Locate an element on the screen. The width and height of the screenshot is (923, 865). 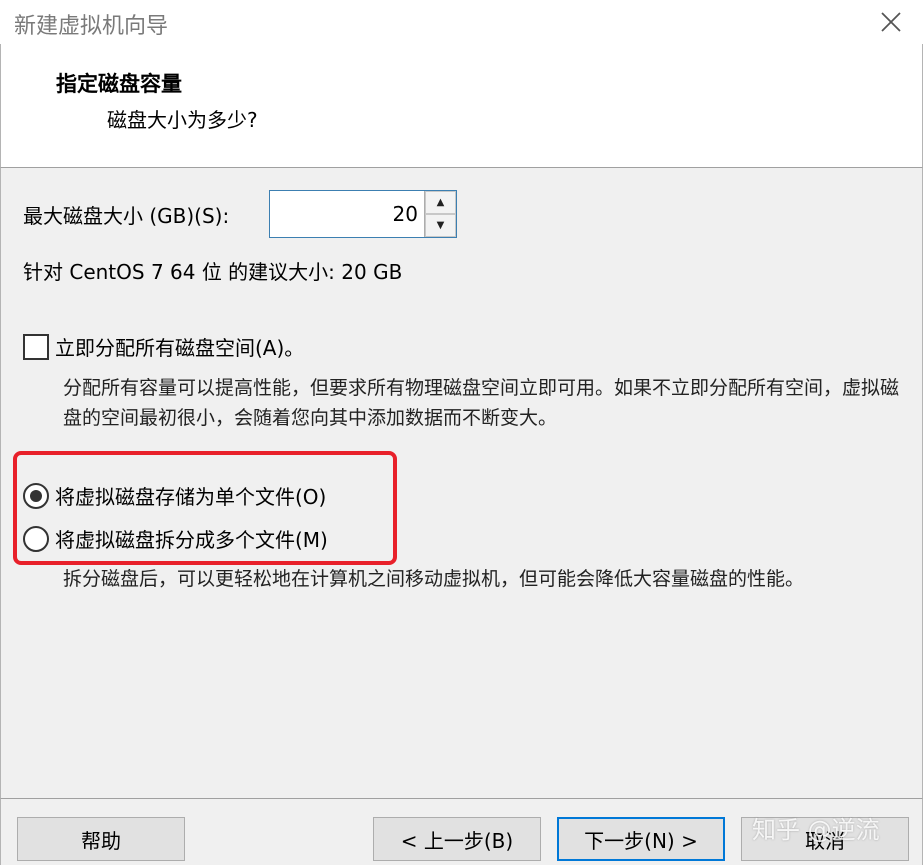
help-button: 帮助 is located at coordinates (101, 839).